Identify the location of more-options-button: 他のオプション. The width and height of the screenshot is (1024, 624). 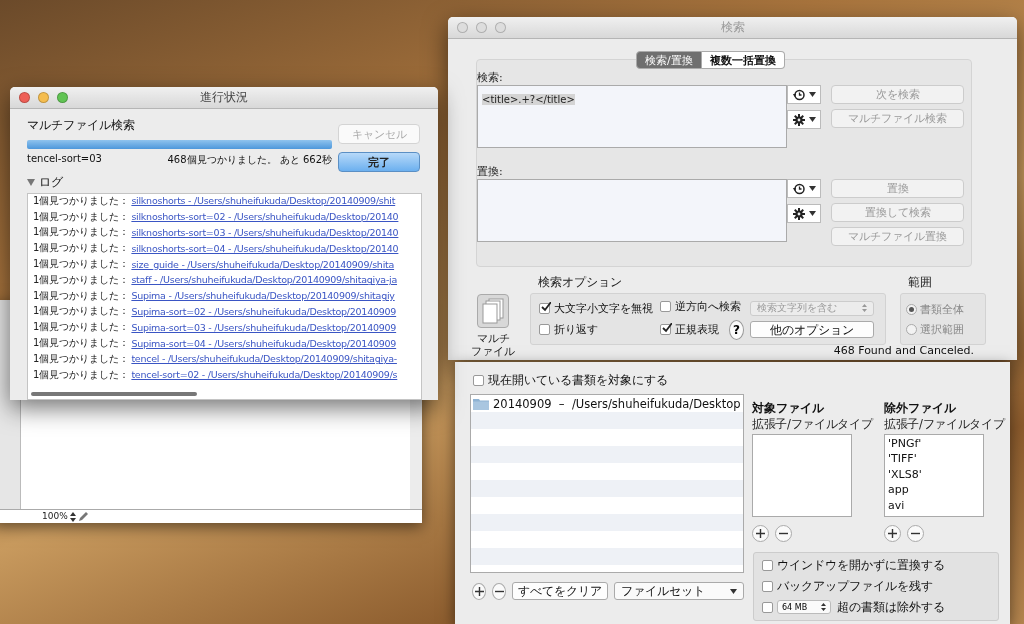
(812, 329).